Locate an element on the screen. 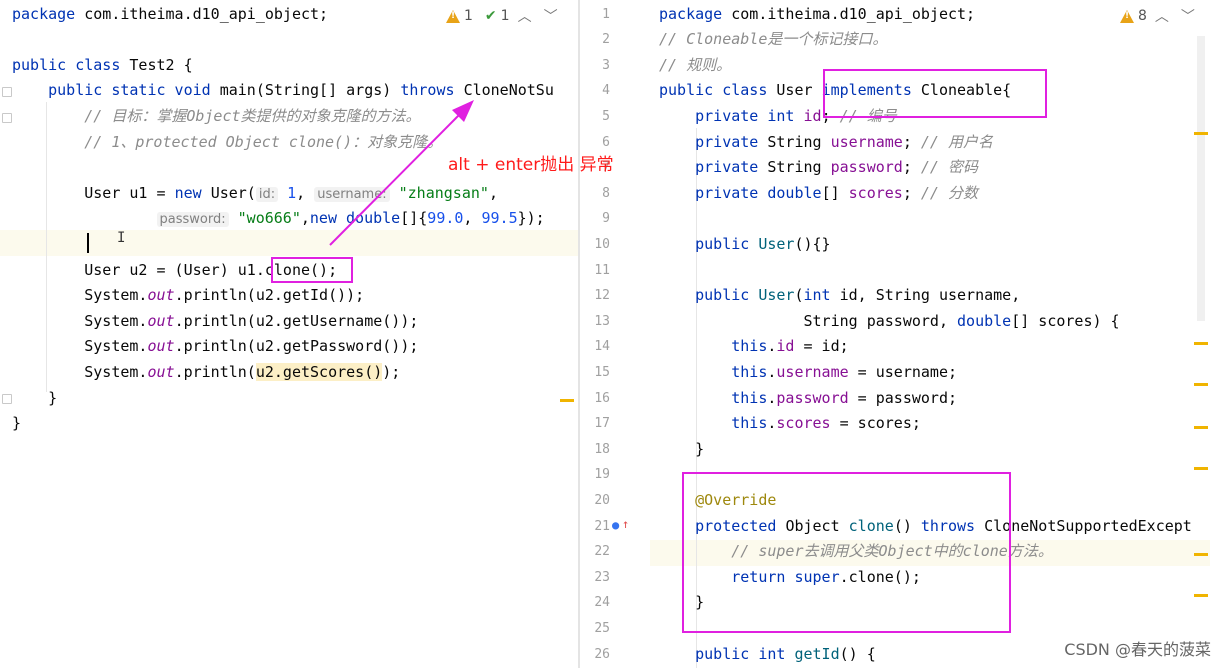 The image size is (1225, 668). code-token: private double is located at coordinates (740, 192).